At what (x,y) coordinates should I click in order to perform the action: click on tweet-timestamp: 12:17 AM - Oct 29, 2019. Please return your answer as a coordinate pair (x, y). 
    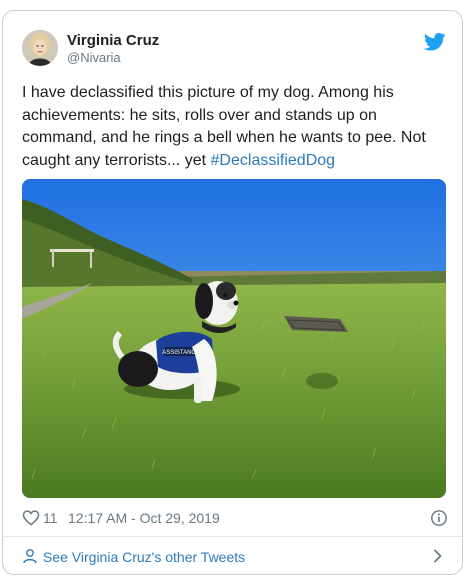
    Looking at the image, I should click on (144, 518).